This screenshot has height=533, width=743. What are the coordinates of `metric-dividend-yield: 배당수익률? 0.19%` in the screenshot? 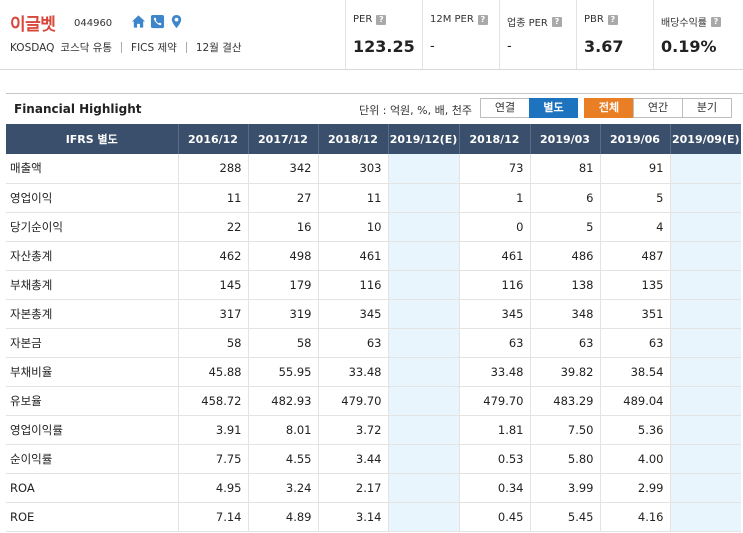 It's located at (698, 34).